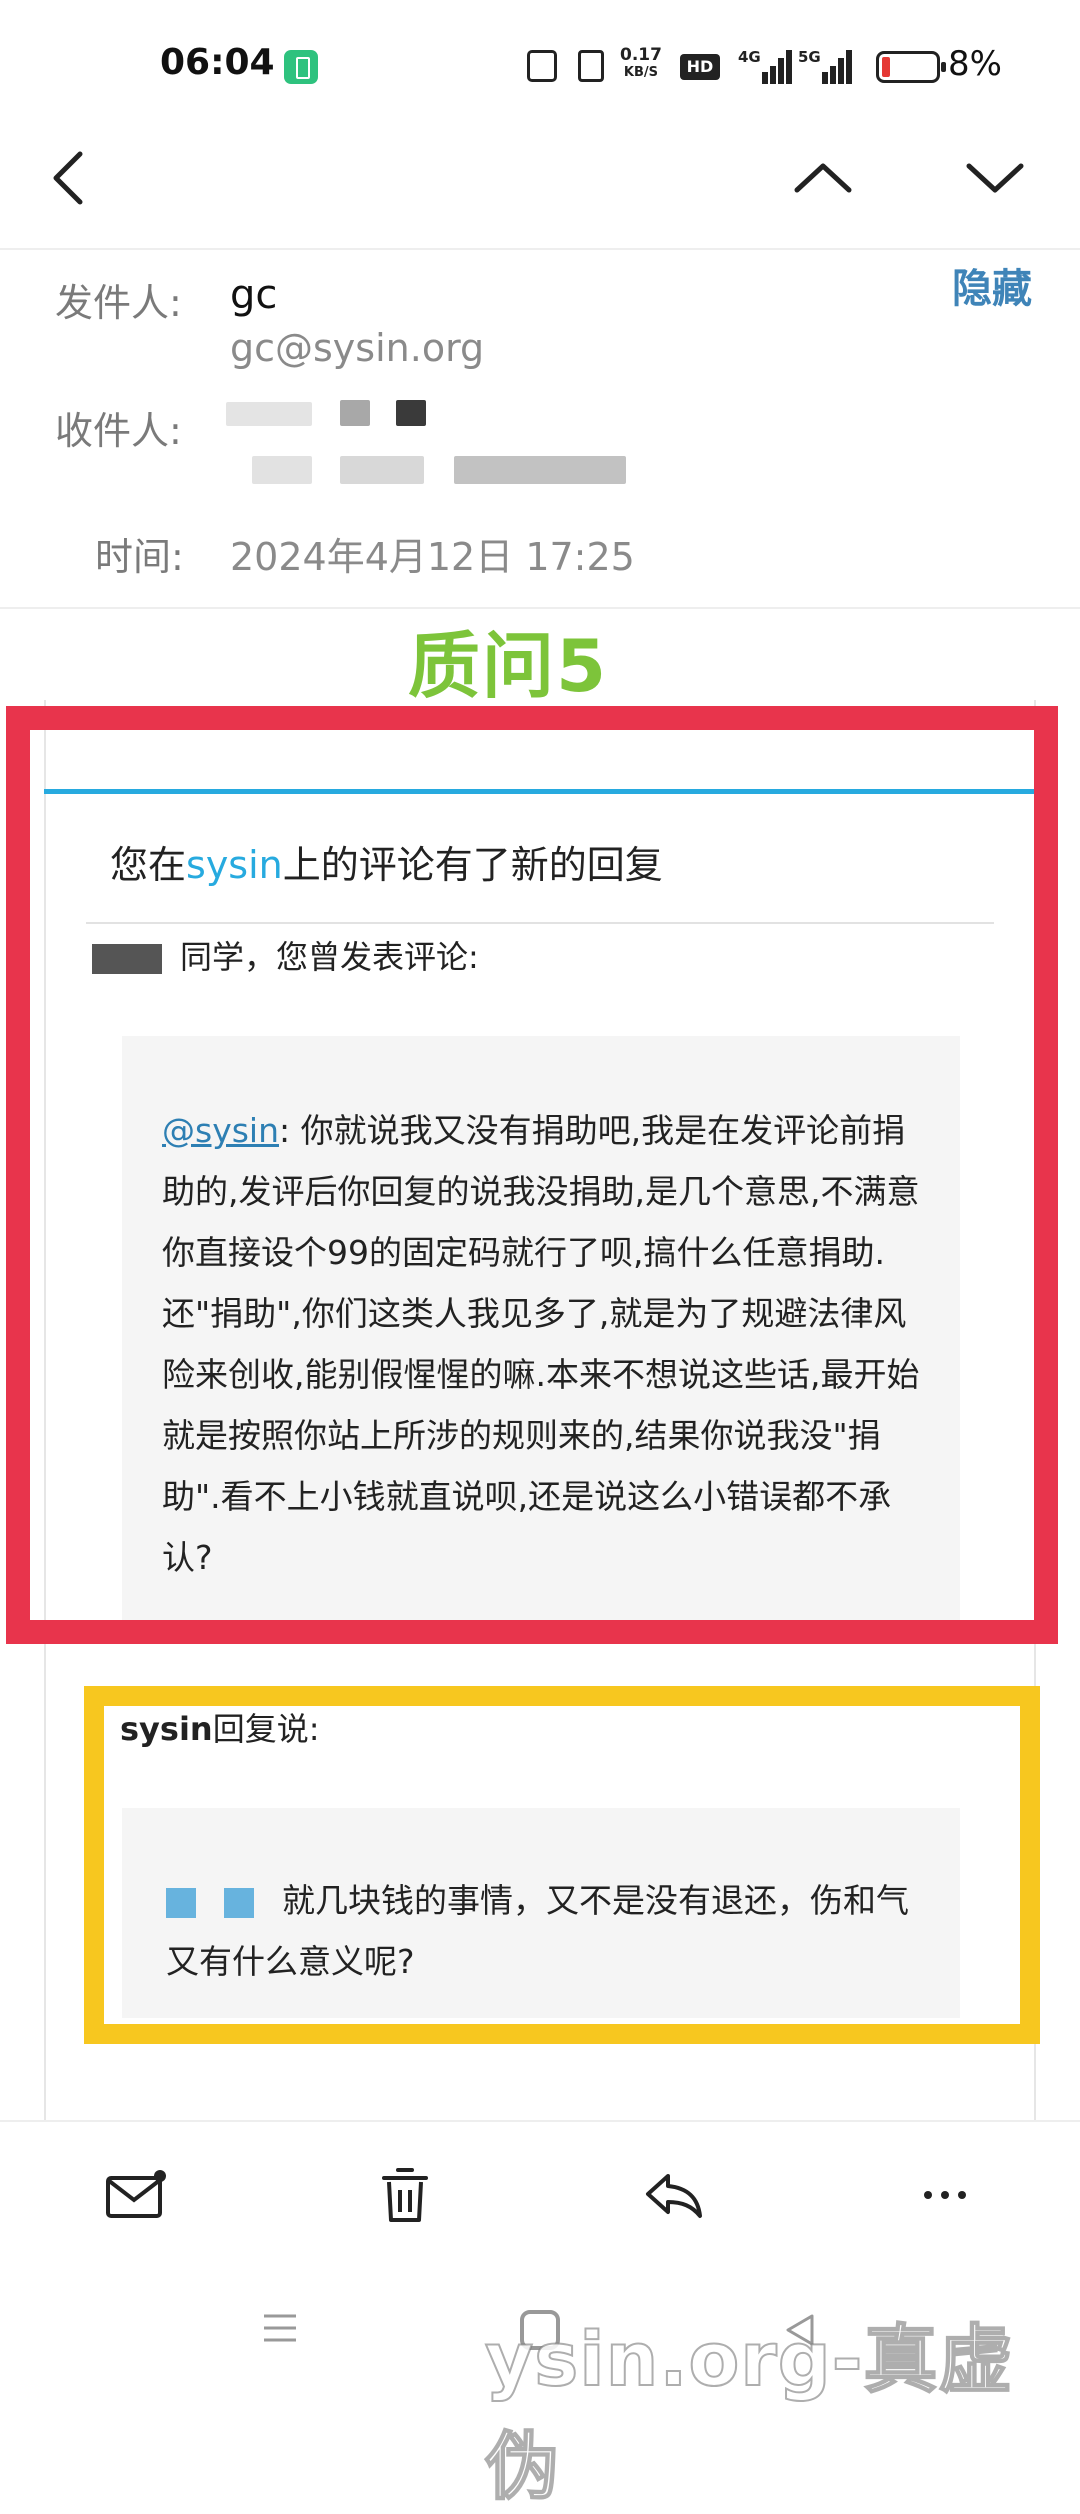  What do you see at coordinates (992, 285) in the screenshot?
I see `hide-details-link: 隐藏` at bounding box center [992, 285].